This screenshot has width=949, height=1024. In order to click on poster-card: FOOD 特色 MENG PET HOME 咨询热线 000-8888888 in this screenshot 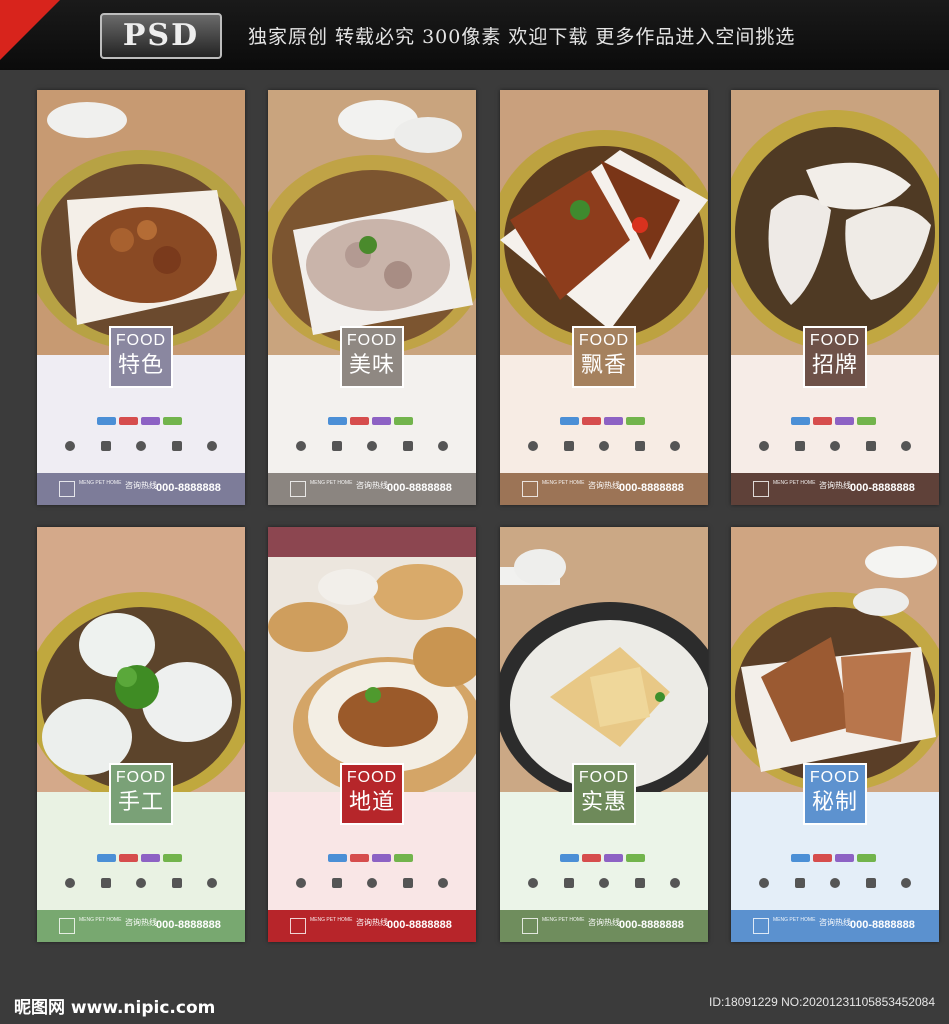, I will do `click(141, 297)`.